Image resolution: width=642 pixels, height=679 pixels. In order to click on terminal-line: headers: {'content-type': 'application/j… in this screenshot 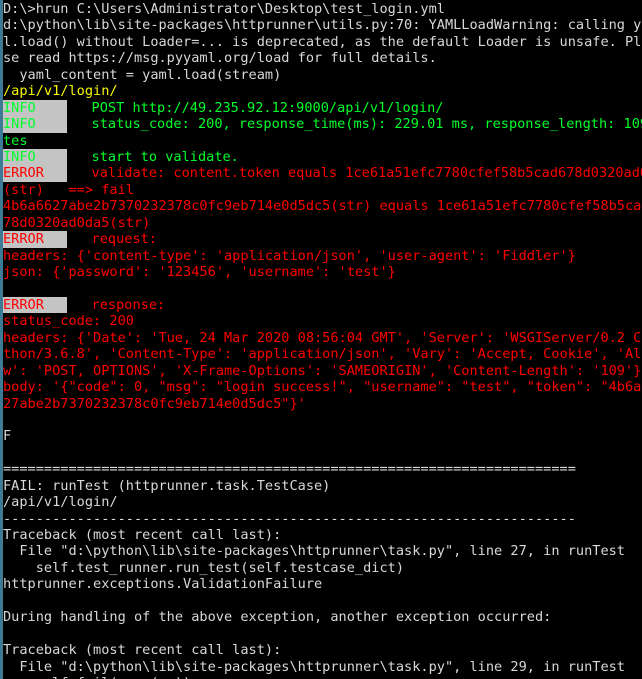, I will do `click(322, 256)`.